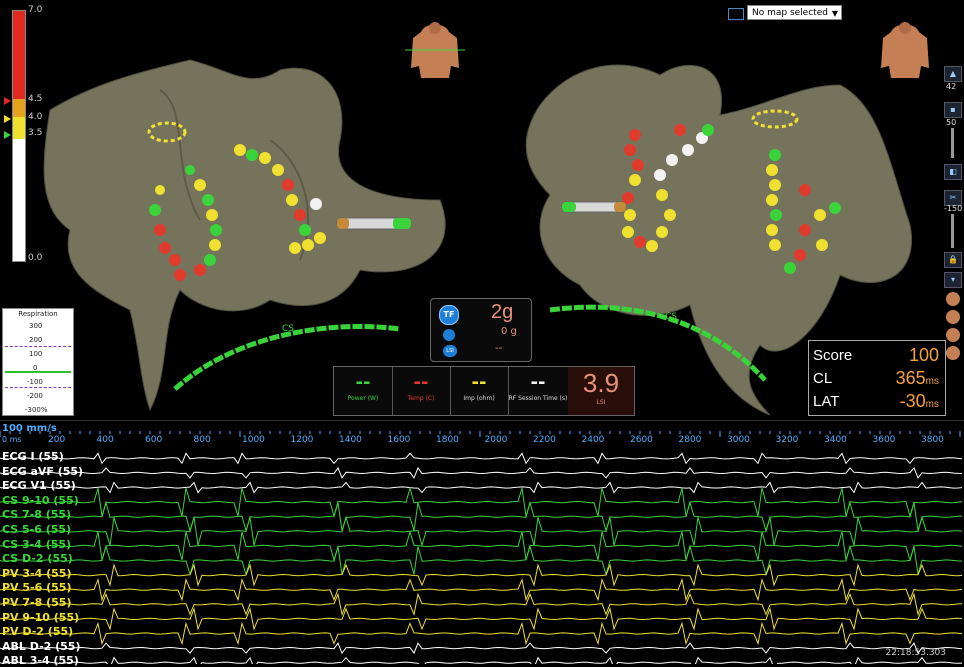 The image size is (964, 667). What do you see at coordinates (36, 515) in the screenshot?
I see `trace-label: CS 7-8 (55)` at bounding box center [36, 515].